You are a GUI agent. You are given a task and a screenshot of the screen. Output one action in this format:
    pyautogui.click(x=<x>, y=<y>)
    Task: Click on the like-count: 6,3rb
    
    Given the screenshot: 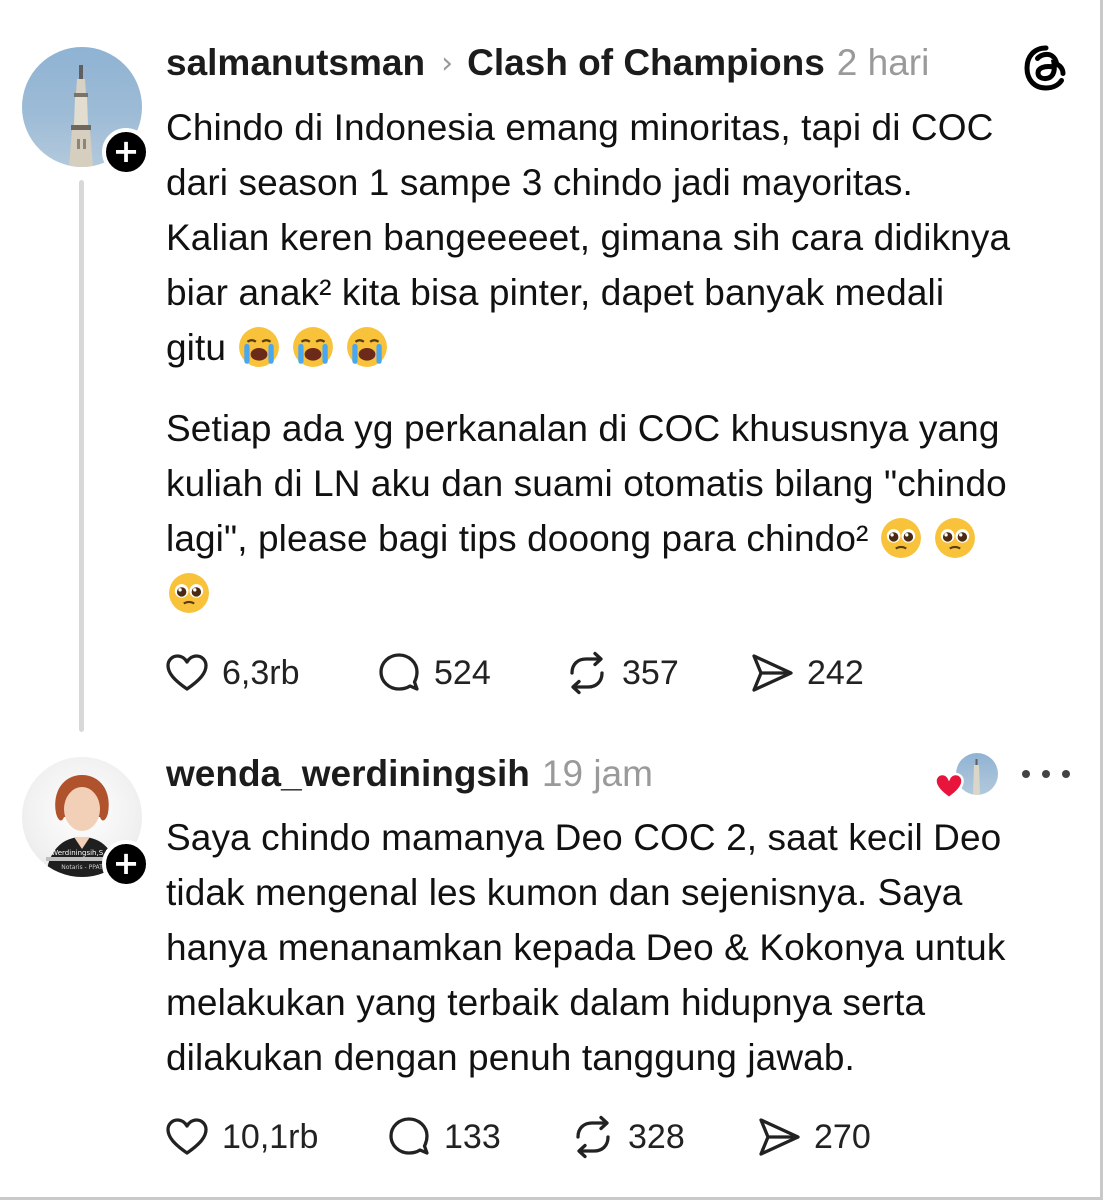 What is the action you would take?
    pyautogui.click(x=261, y=672)
    